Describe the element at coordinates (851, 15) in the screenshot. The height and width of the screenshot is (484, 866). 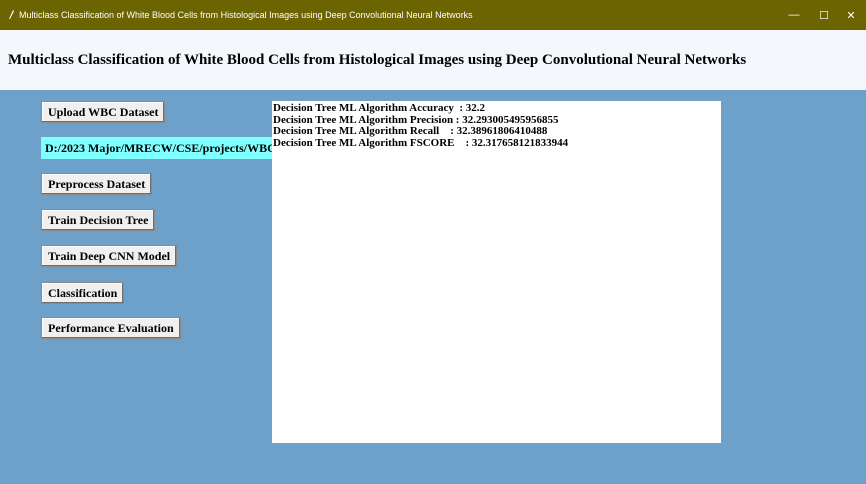
I see `close-button: ✕` at that location.